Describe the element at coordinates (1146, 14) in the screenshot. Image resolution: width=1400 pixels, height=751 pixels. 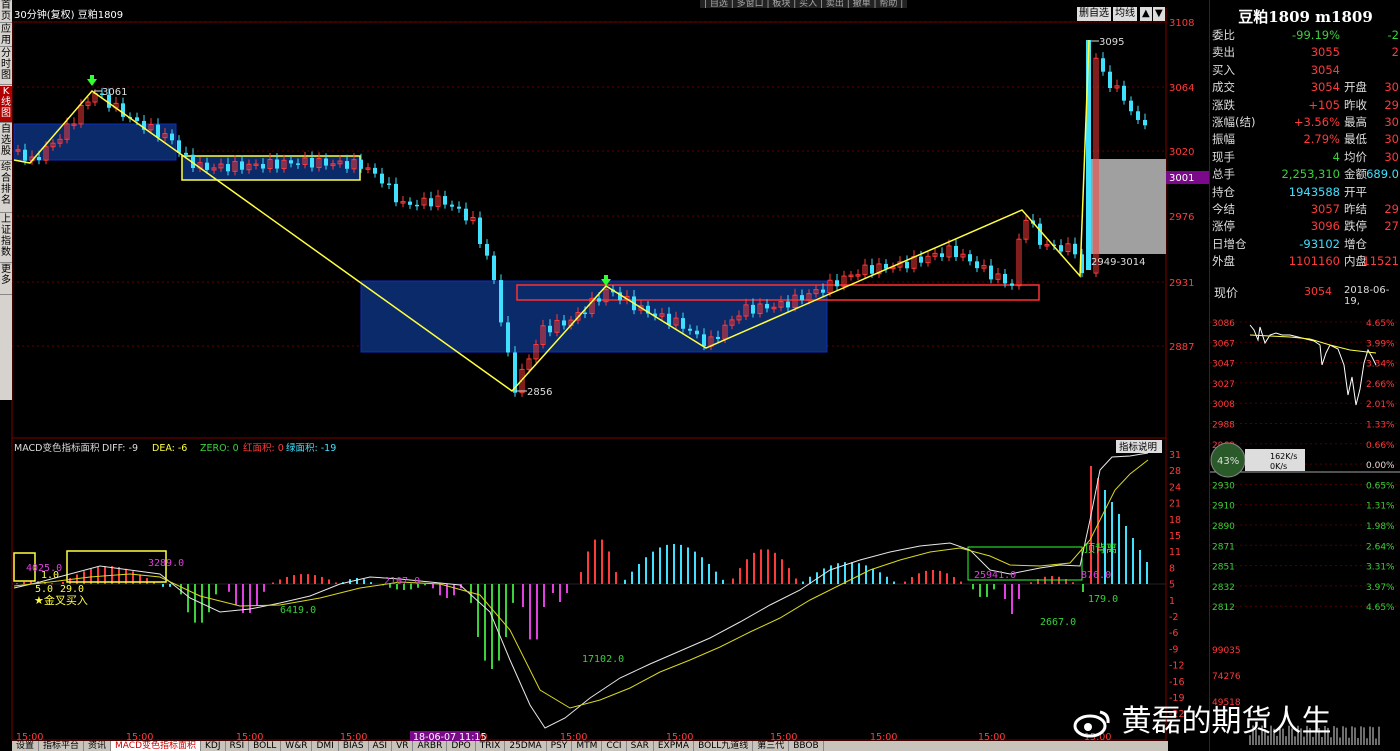
I see `scroll-up-button: ▲` at that location.